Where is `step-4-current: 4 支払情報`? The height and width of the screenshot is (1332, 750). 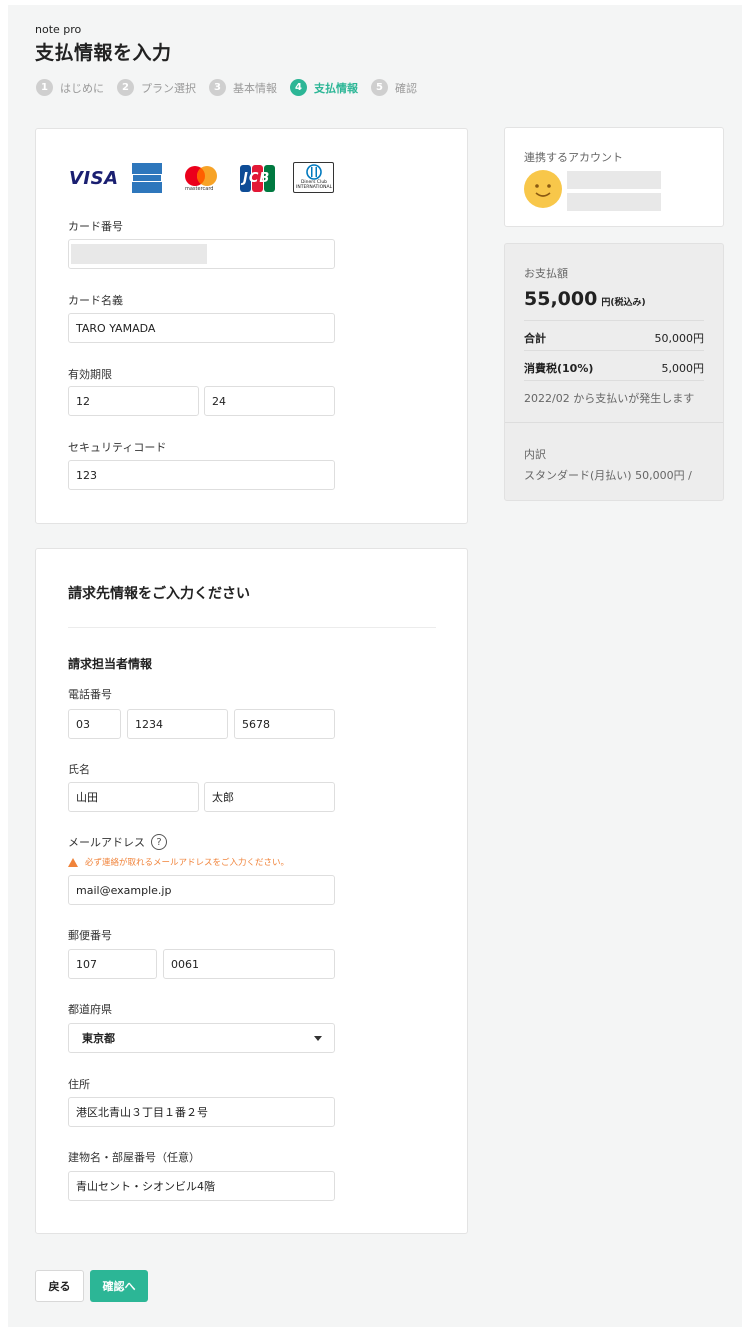
step-4-current: 4 支払情報 is located at coordinates (324, 87).